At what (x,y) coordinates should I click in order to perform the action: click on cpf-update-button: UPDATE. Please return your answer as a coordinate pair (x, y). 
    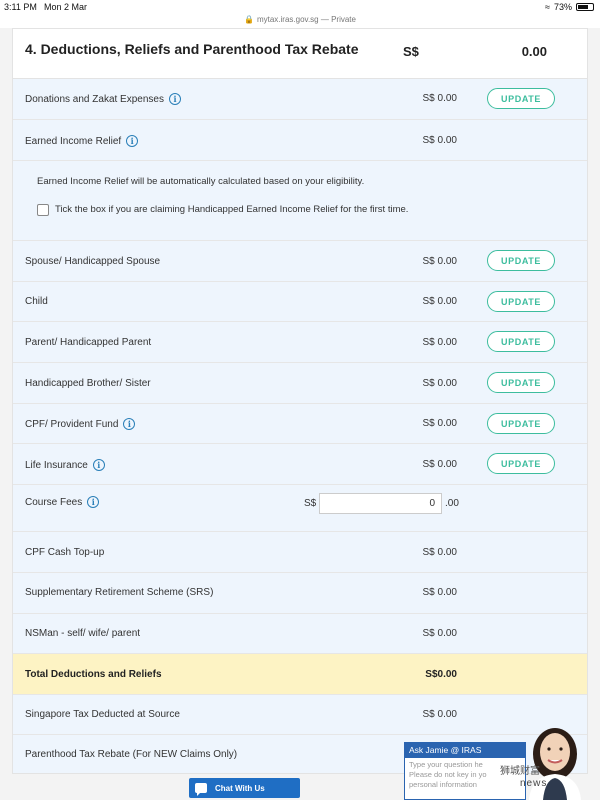
    Looking at the image, I should click on (521, 423).